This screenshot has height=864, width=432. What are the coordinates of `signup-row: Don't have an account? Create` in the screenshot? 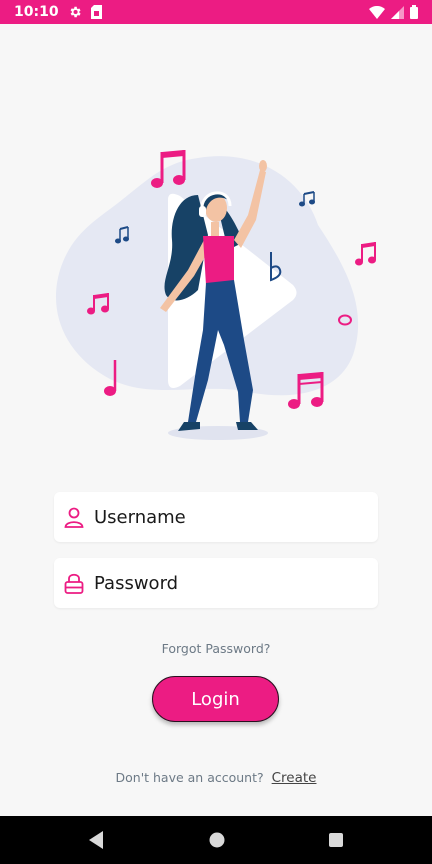 It's located at (216, 778).